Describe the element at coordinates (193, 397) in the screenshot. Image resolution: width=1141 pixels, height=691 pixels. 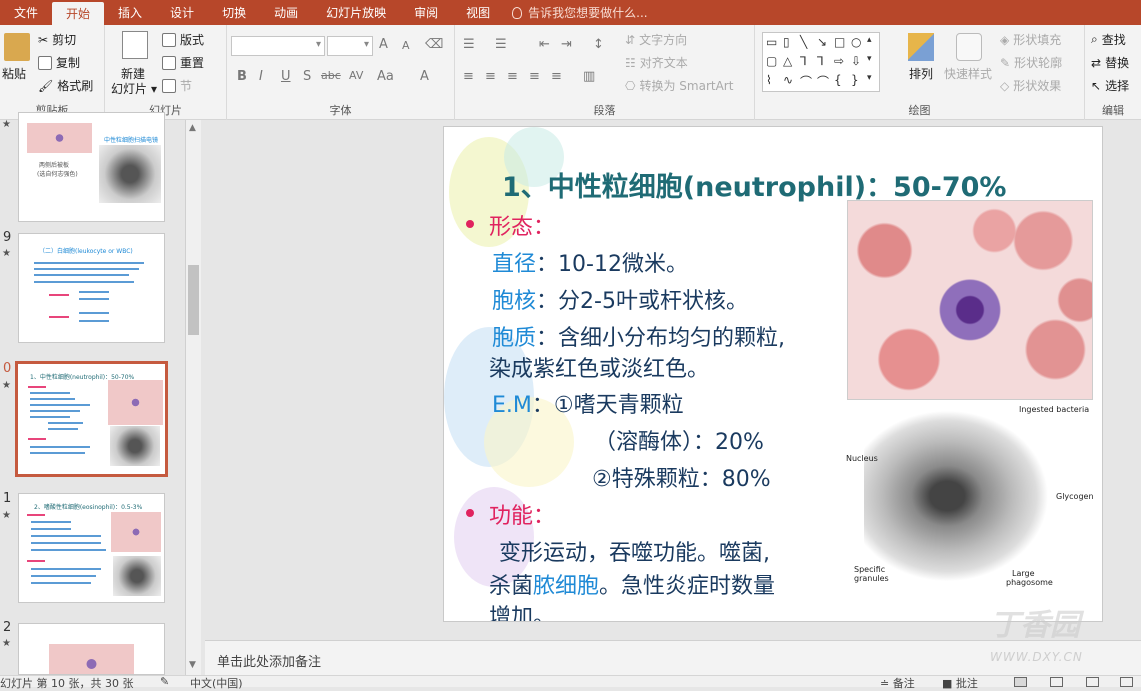
I see `thumbnail-scrollbar: ▲ ▼` at that location.